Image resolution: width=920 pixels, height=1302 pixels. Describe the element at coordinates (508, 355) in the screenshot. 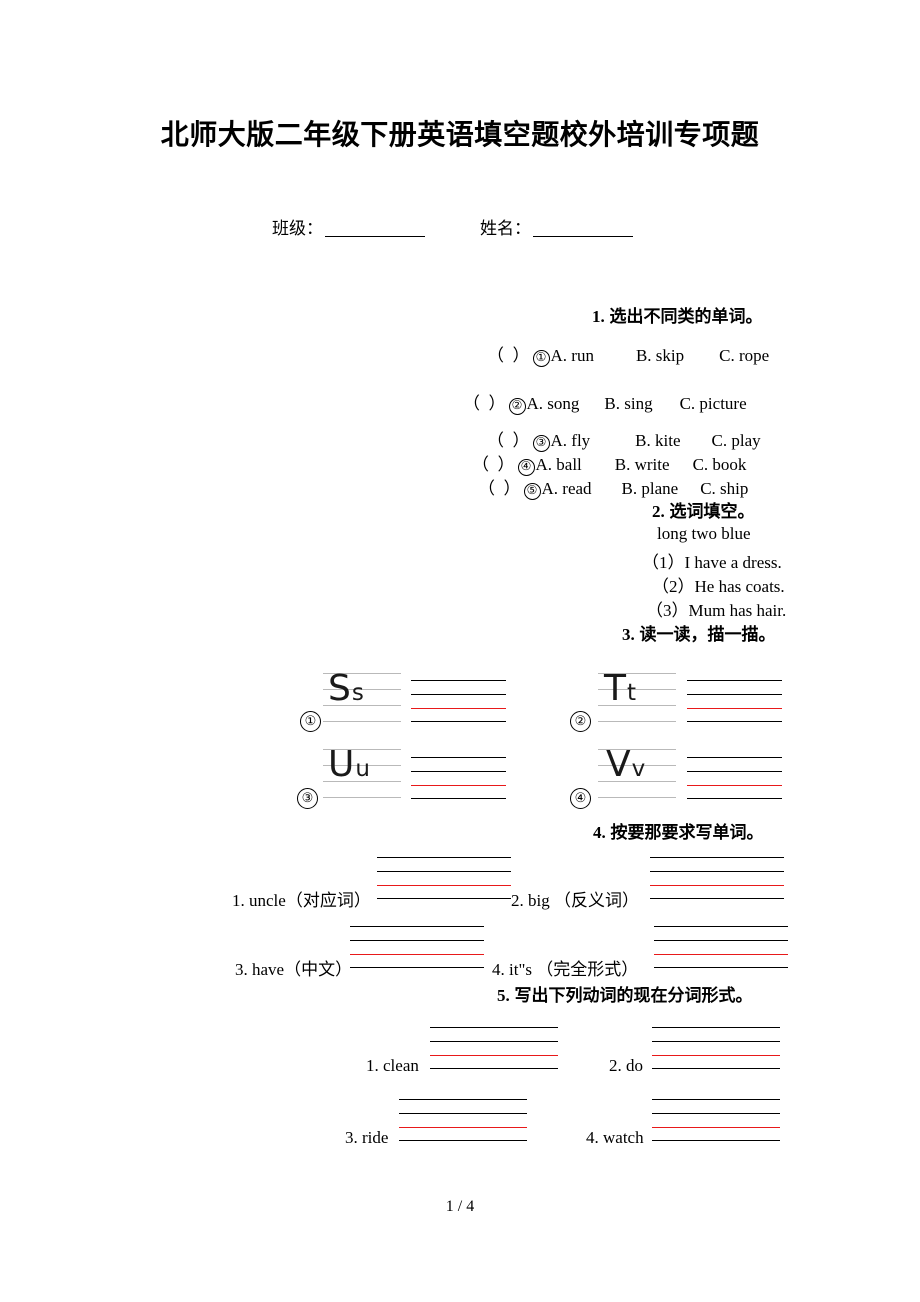

I see `answer-bracket-1: （ ）` at that location.